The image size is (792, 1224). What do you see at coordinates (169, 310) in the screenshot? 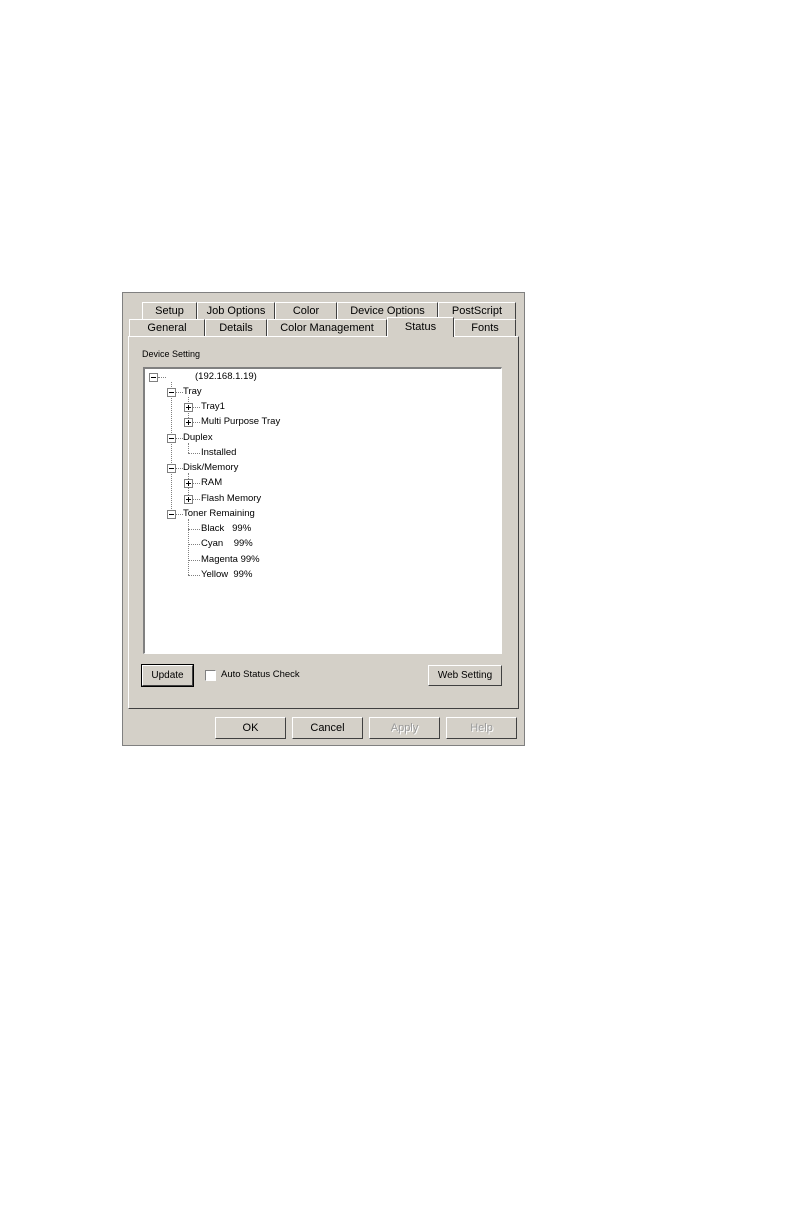
I see `tab-setup: Setup` at bounding box center [169, 310].